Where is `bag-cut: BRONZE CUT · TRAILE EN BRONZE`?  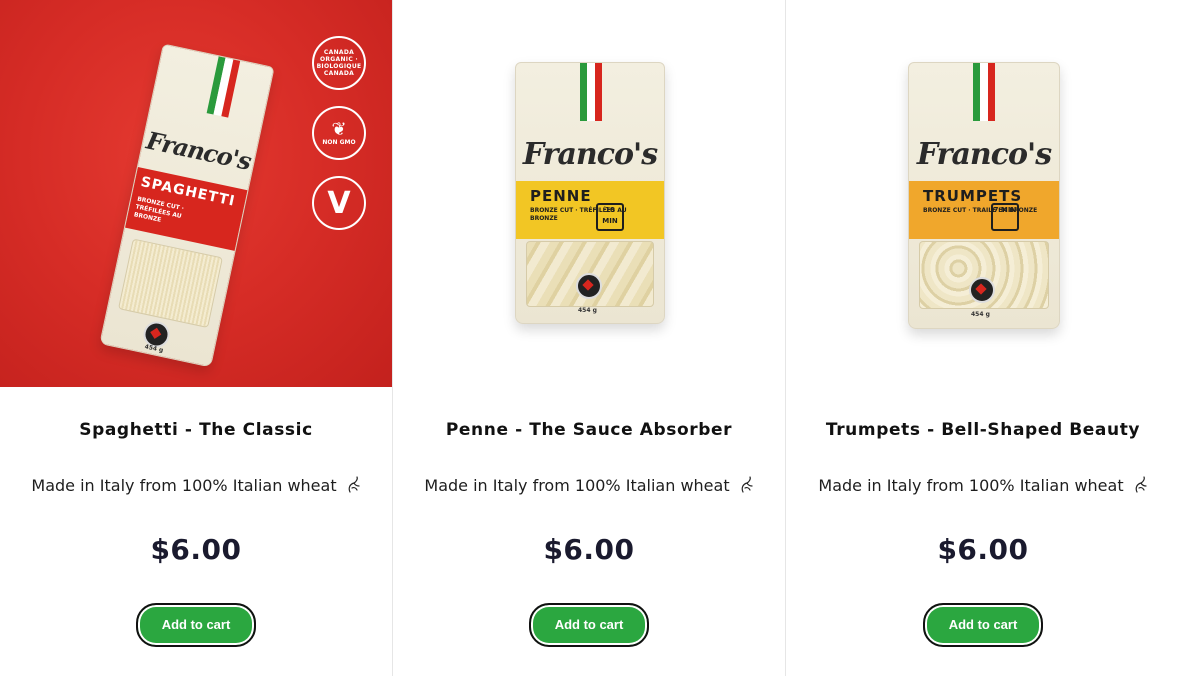
bag-cut: BRONZE CUT · TRAILE EN BRONZE is located at coordinates (980, 210).